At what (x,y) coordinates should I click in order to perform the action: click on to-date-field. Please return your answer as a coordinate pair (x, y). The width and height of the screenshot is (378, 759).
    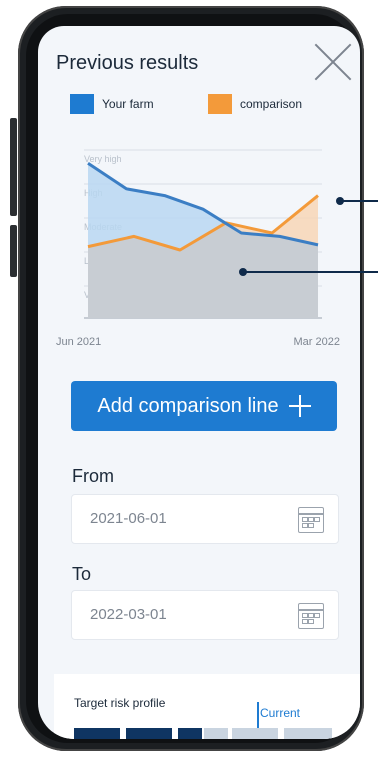
    Looking at the image, I should click on (205, 615).